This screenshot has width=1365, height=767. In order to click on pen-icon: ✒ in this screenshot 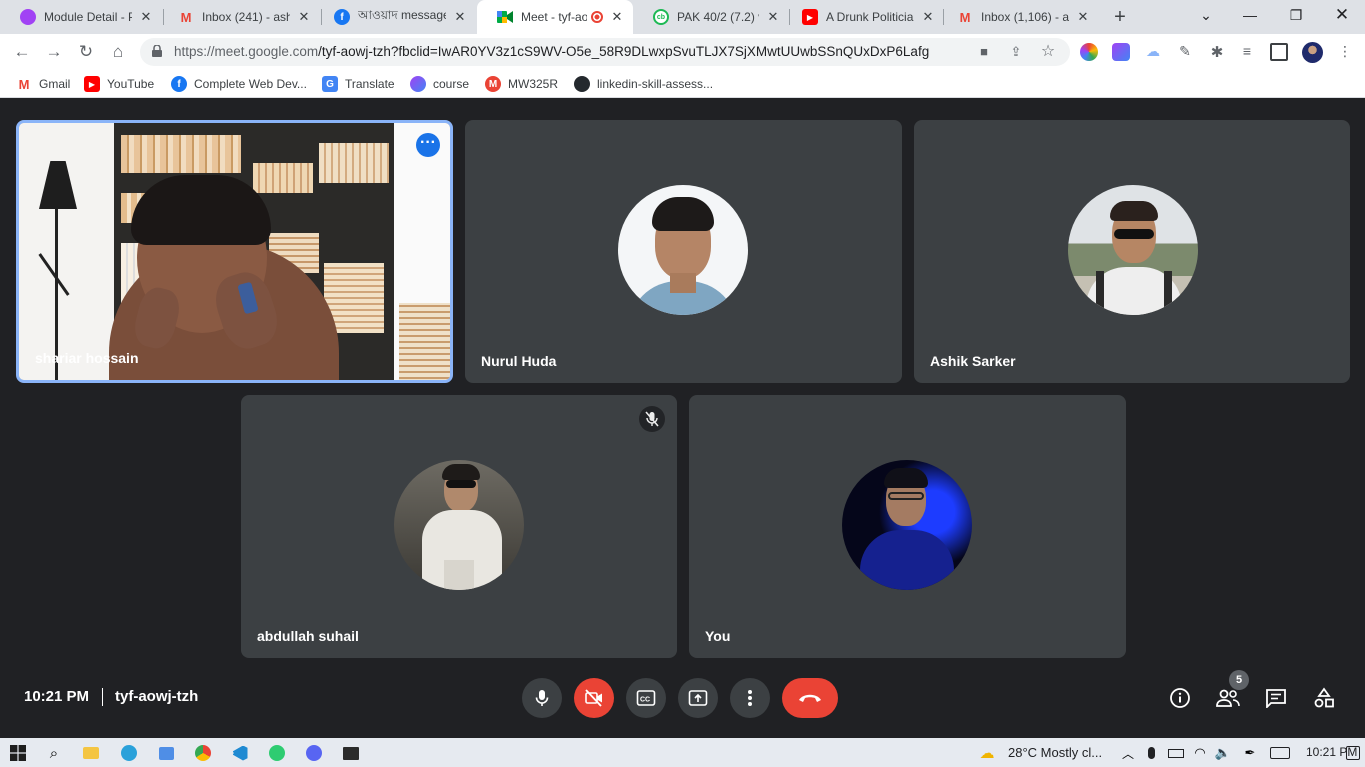, I will do `click(1250, 753)`.